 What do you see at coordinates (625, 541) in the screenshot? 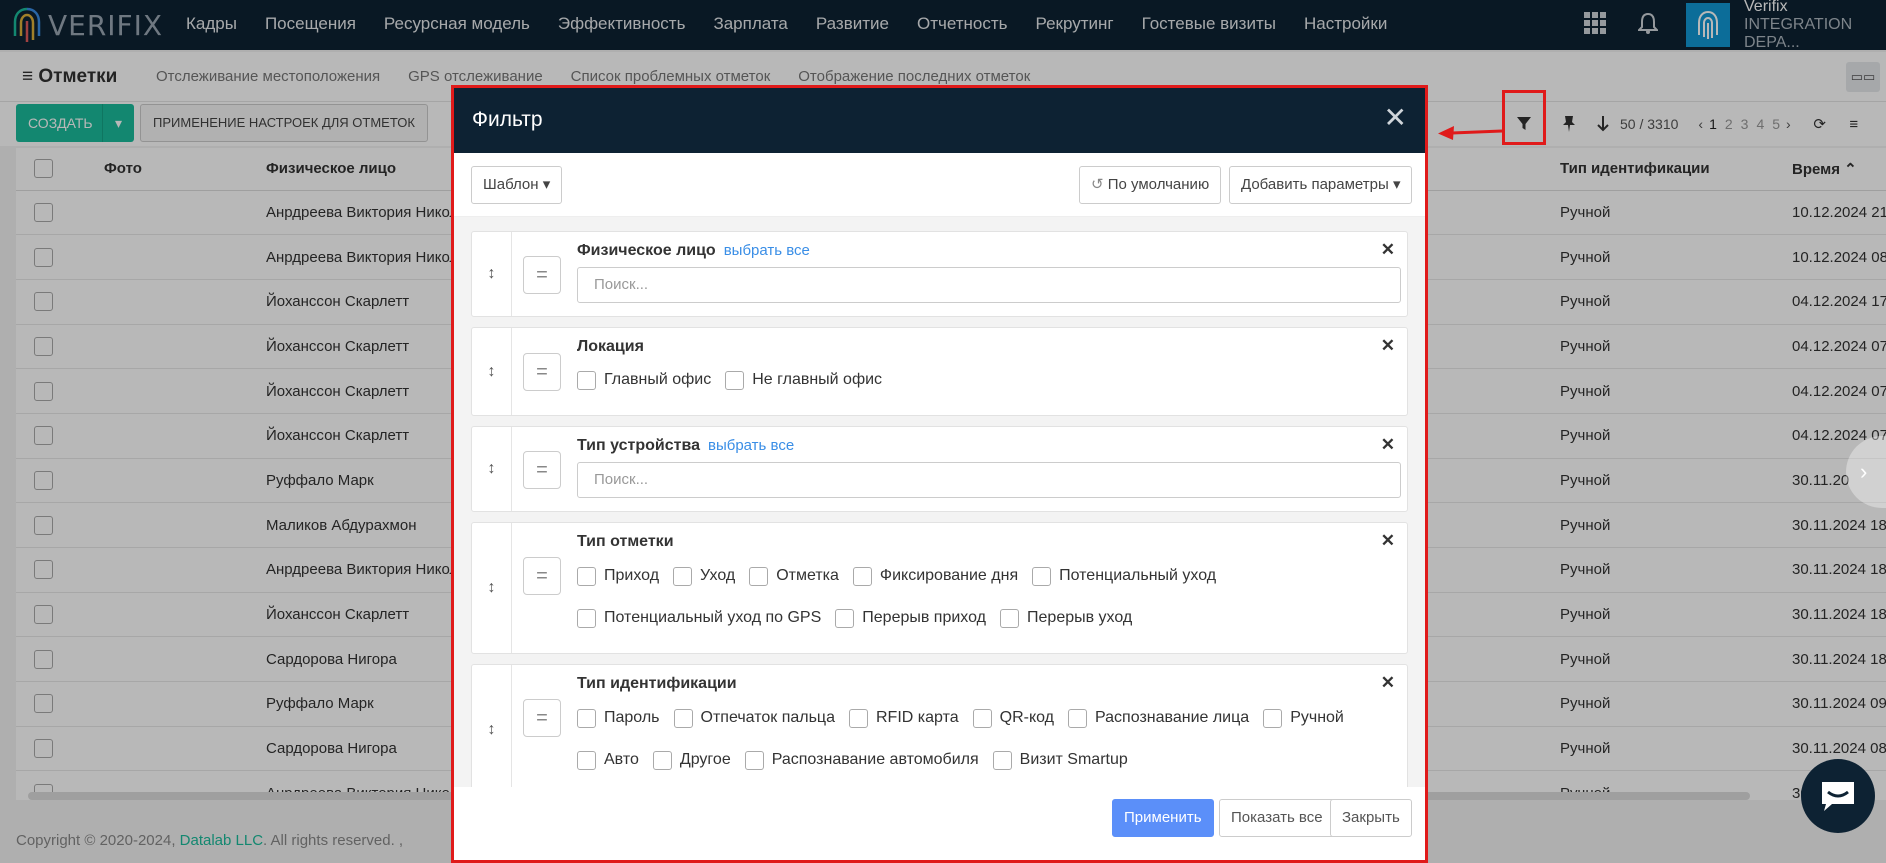
I see `filter-title: Тип отметки` at bounding box center [625, 541].